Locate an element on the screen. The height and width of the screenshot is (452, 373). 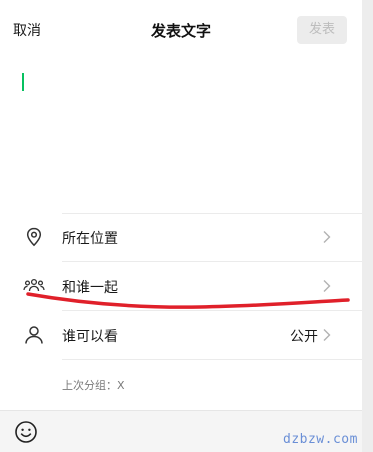
visibility-value: 公开 is located at coordinates (304, 337).